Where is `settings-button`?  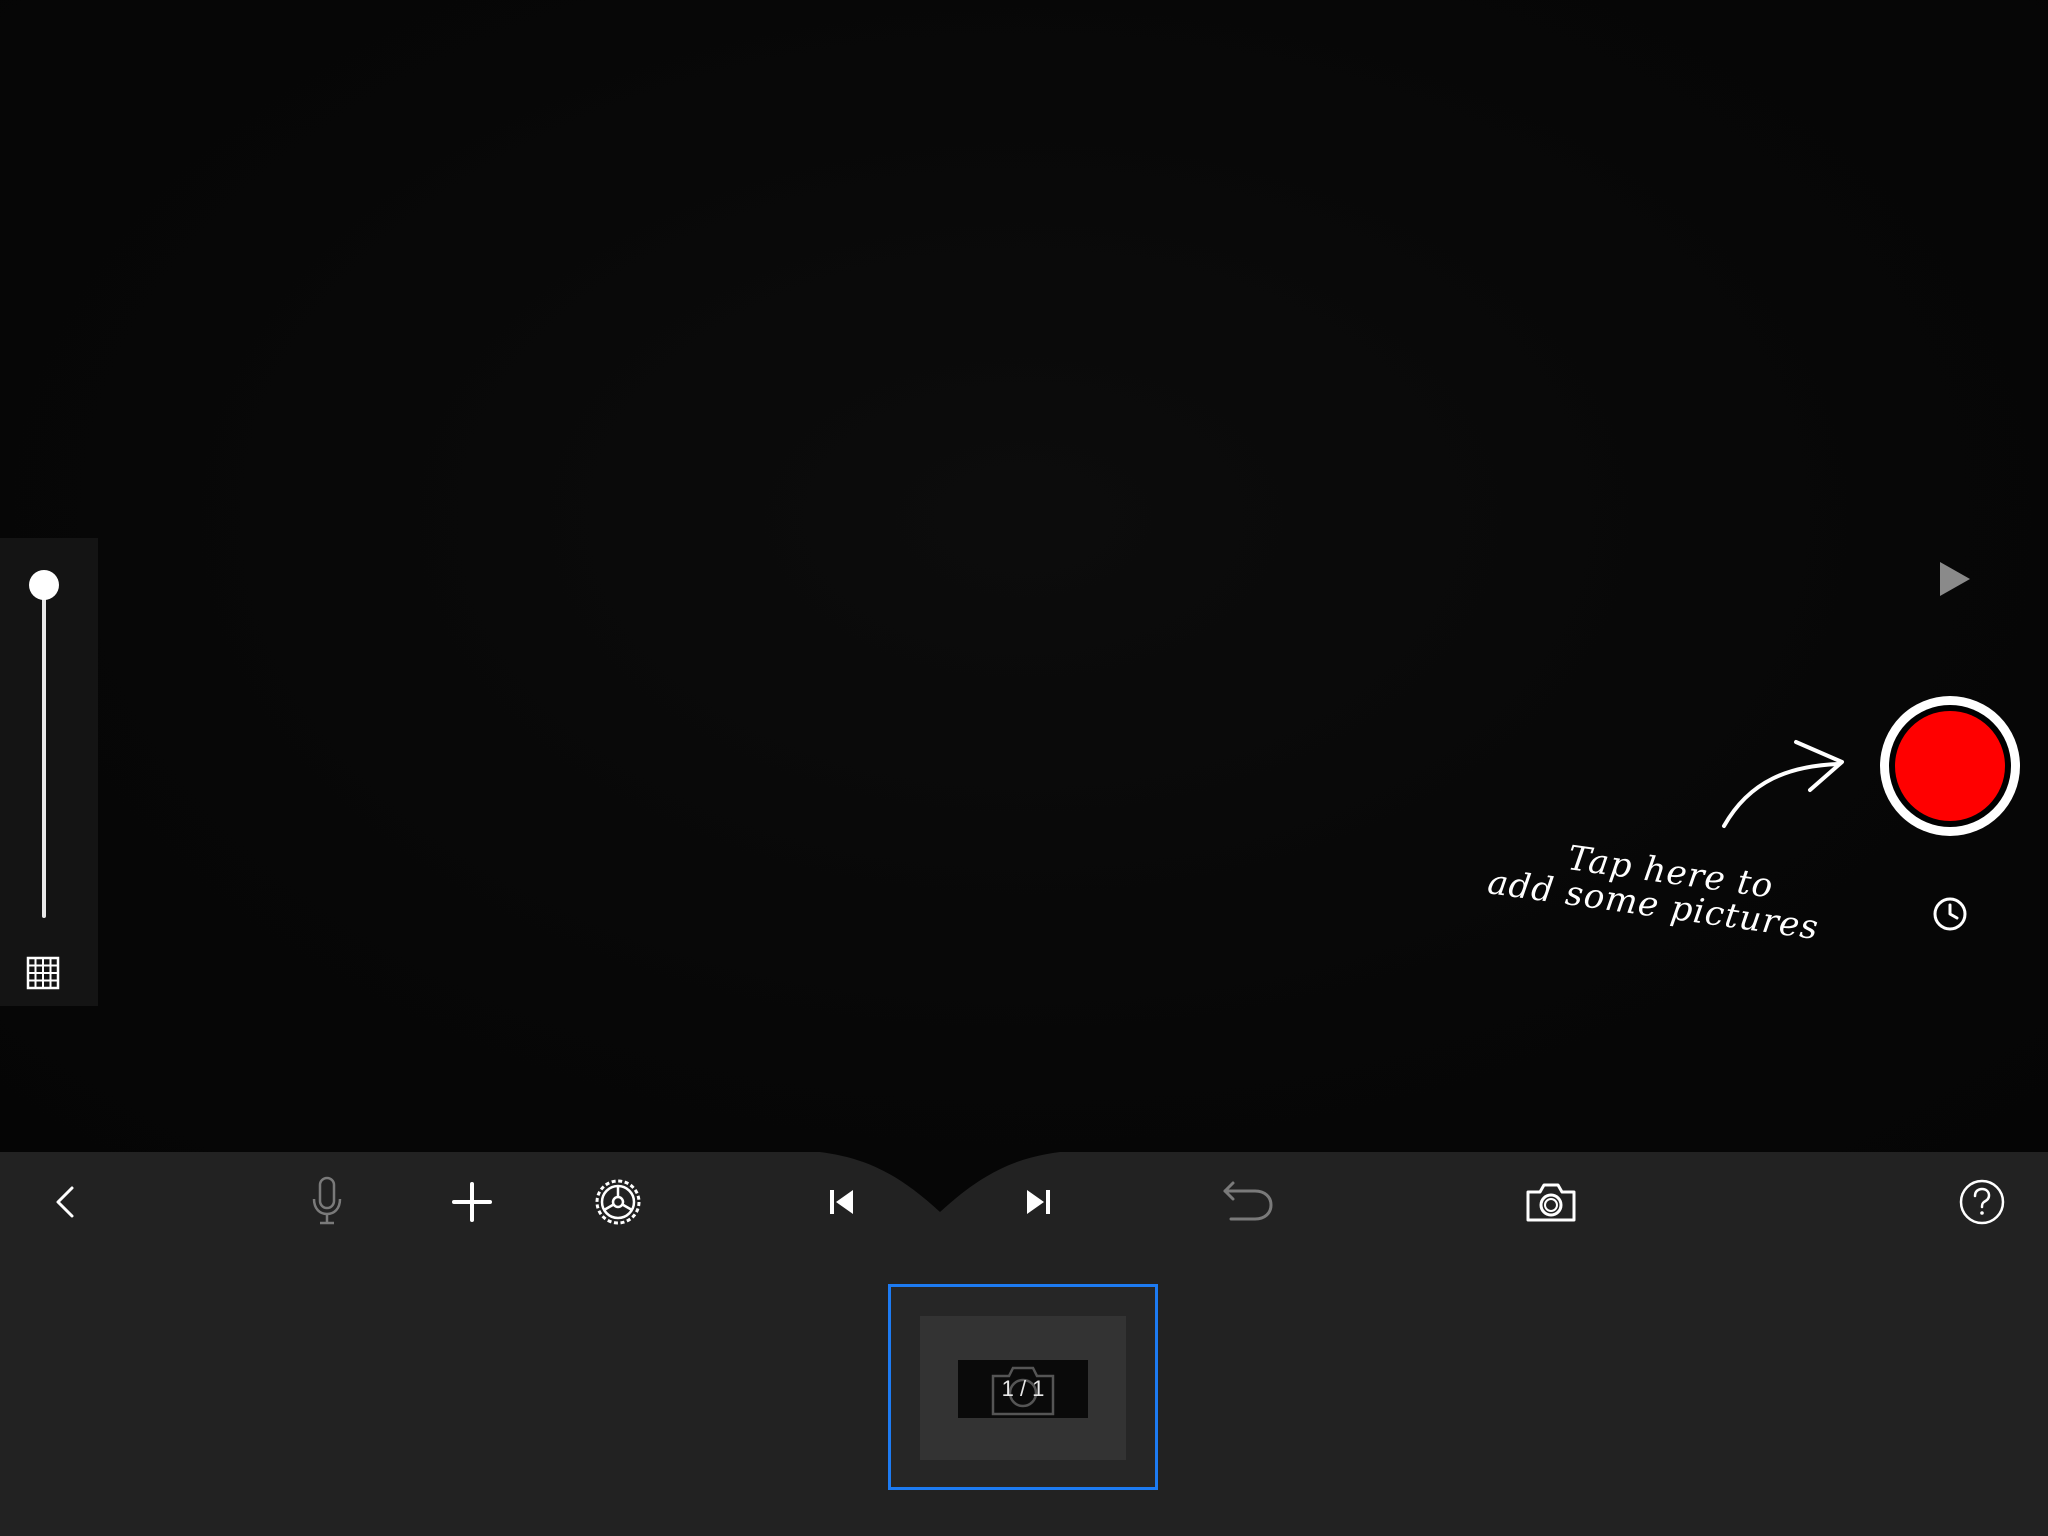
settings-button is located at coordinates (618, 1202).